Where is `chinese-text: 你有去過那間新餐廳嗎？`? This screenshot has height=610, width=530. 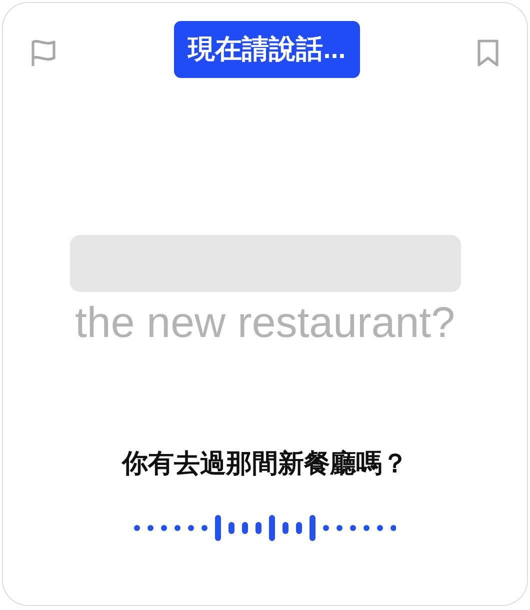 chinese-text: 你有去過那間新餐廳嗎？ is located at coordinates (265, 464).